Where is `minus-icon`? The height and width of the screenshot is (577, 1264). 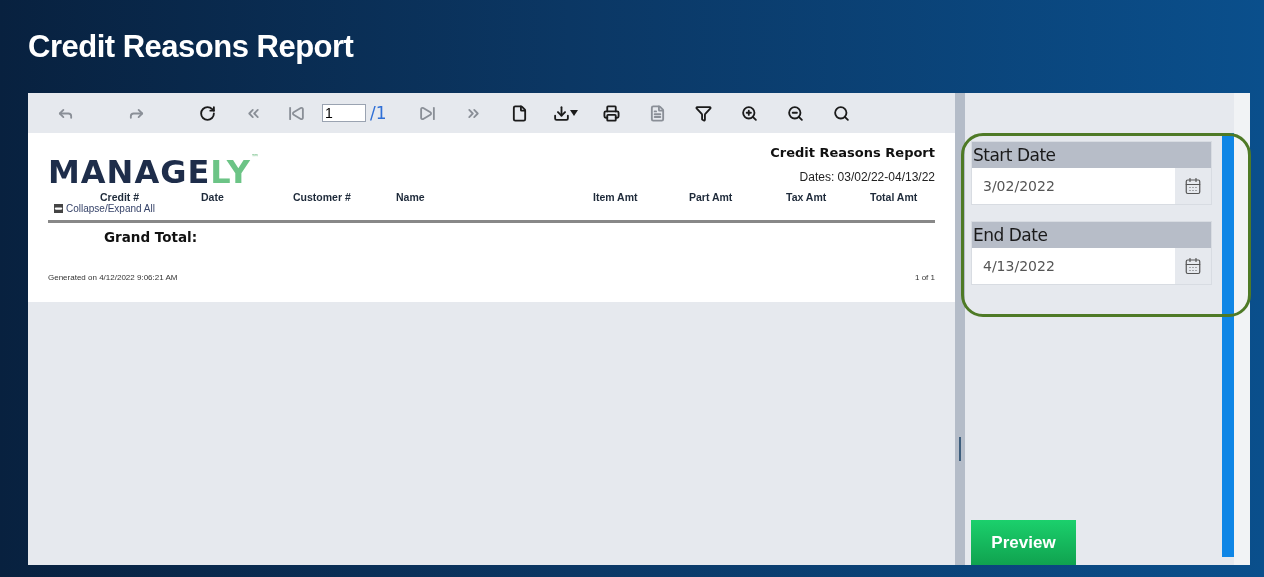
minus-icon is located at coordinates (58, 208).